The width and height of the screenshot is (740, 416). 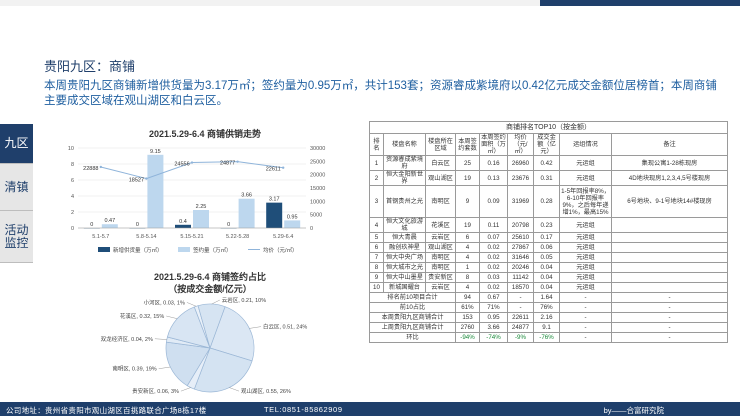 What do you see at coordinates (467, 225) in the screenshot?
I see `table-cell: 19` at bounding box center [467, 225].